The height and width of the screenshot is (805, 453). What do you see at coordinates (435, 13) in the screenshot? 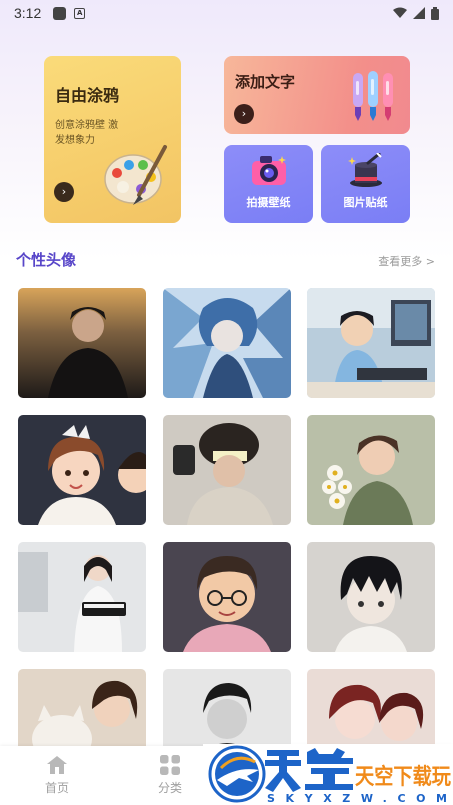
I see `battery-icon` at bounding box center [435, 13].